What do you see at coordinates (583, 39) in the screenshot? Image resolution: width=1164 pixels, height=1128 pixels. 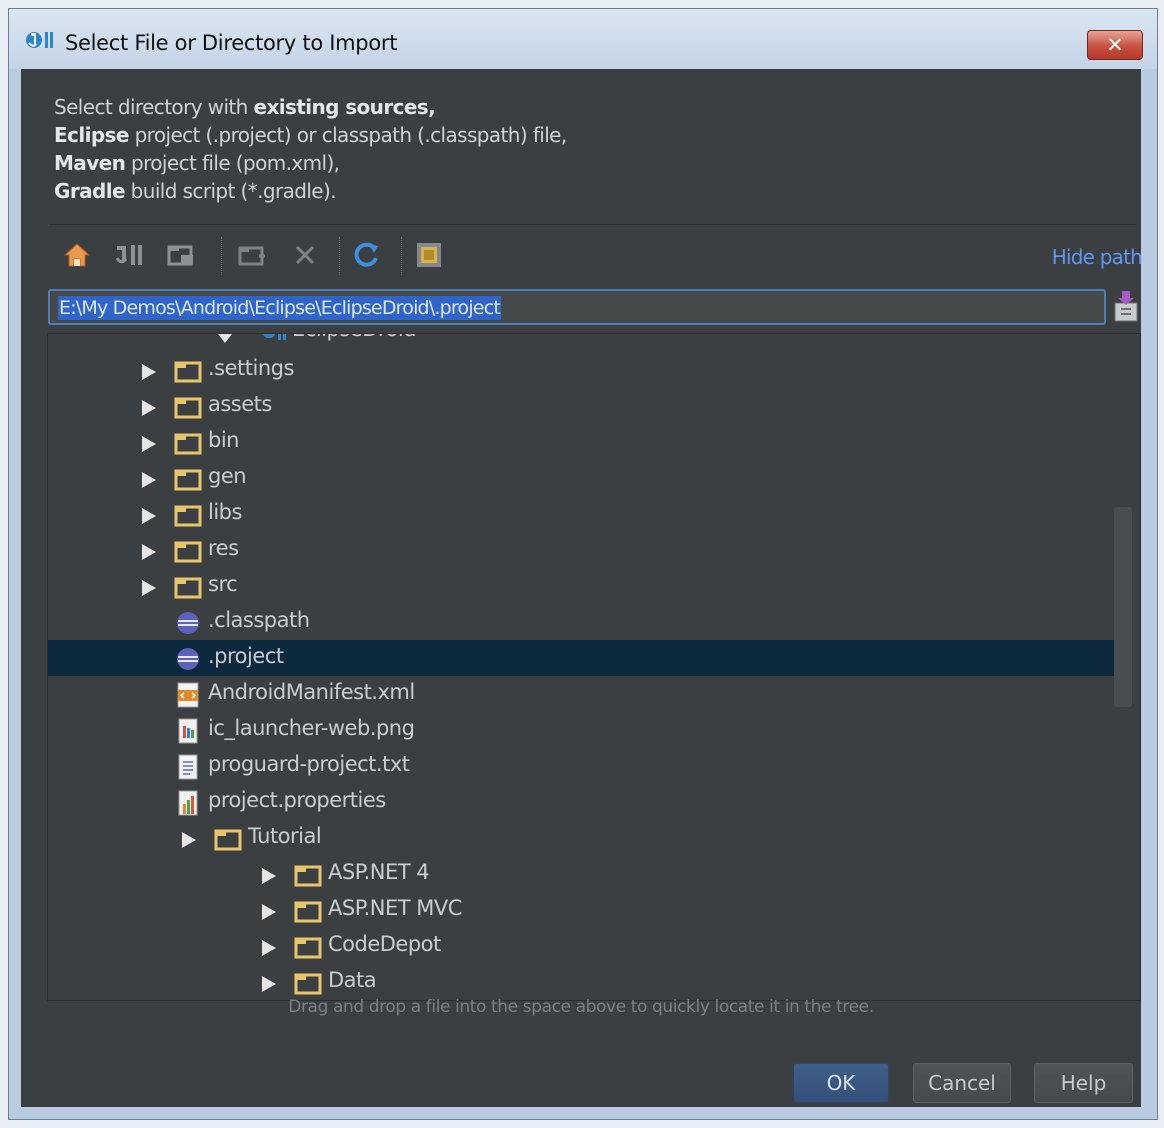 I see `title-bar: Select File or Directory to Import ✕` at bounding box center [583, 39].